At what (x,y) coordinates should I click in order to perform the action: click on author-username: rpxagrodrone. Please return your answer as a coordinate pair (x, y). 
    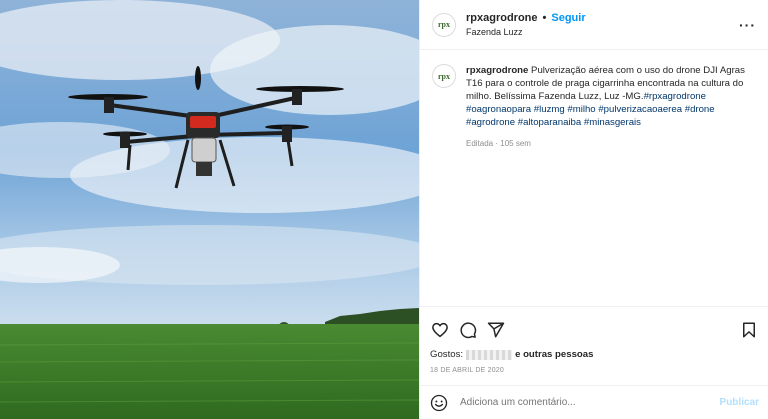
    Looking at the image, I should click on (502, 18).